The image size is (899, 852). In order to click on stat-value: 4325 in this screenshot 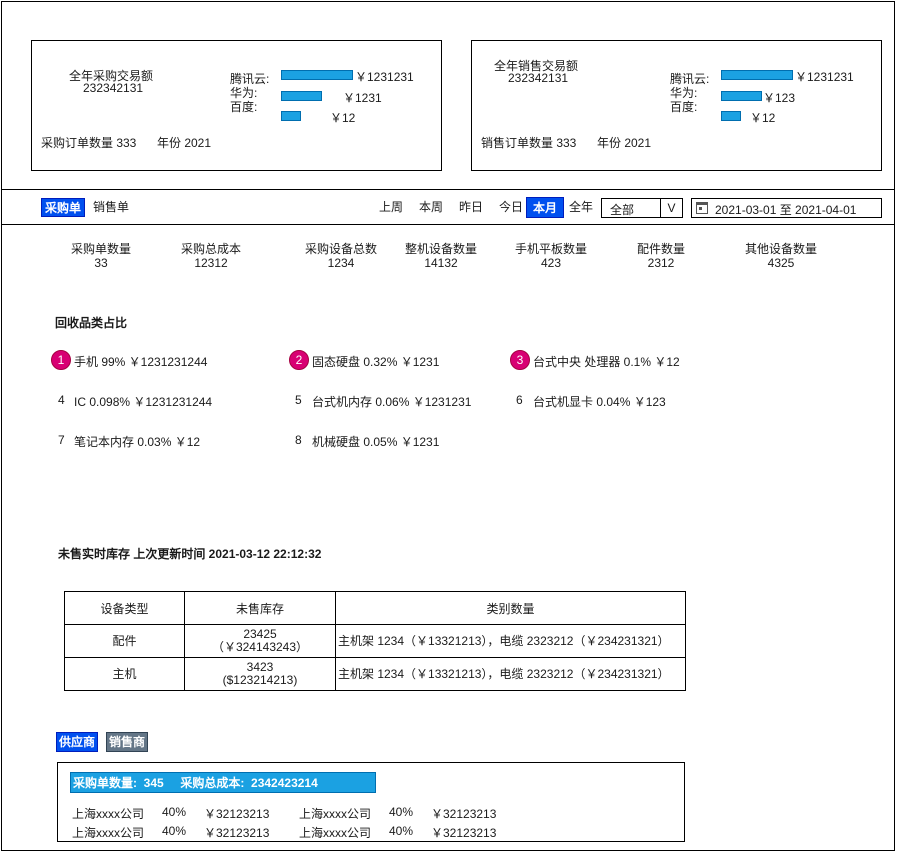, I will do `click(781, 263)`.